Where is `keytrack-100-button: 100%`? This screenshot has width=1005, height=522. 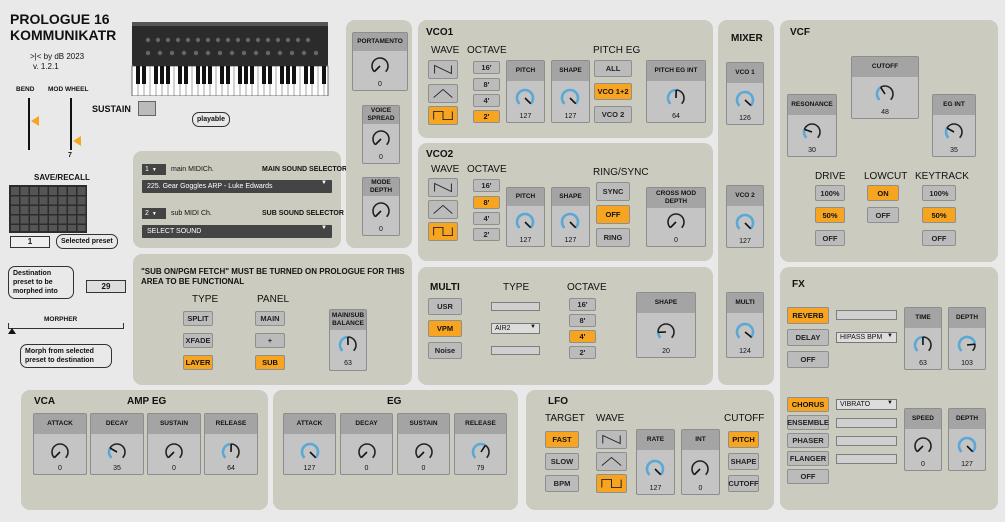
keytrack-100-button: 100% is located at coordinates (939, 193).